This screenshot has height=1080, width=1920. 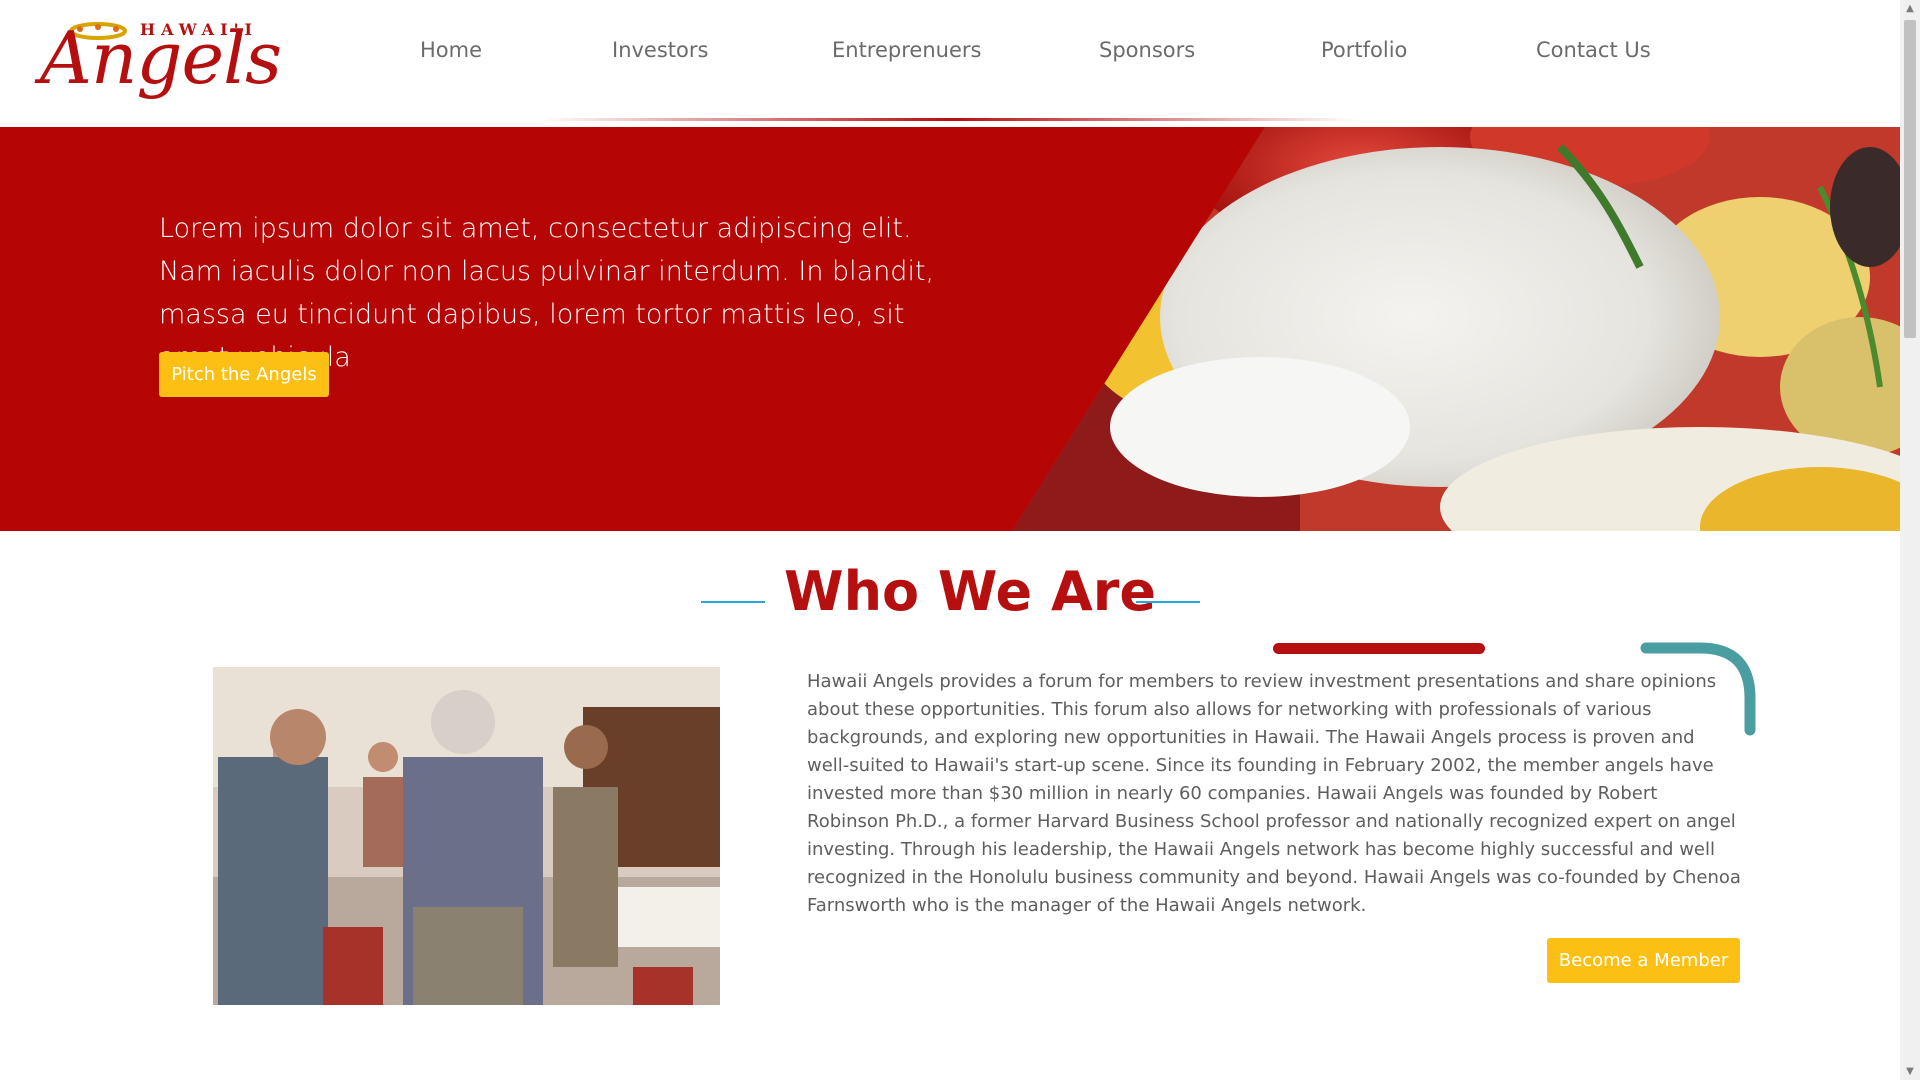 What do you see at coordinates (1168, 602) in the screenshot?
I see `title-right-line` at bounding box center [1168, 602].